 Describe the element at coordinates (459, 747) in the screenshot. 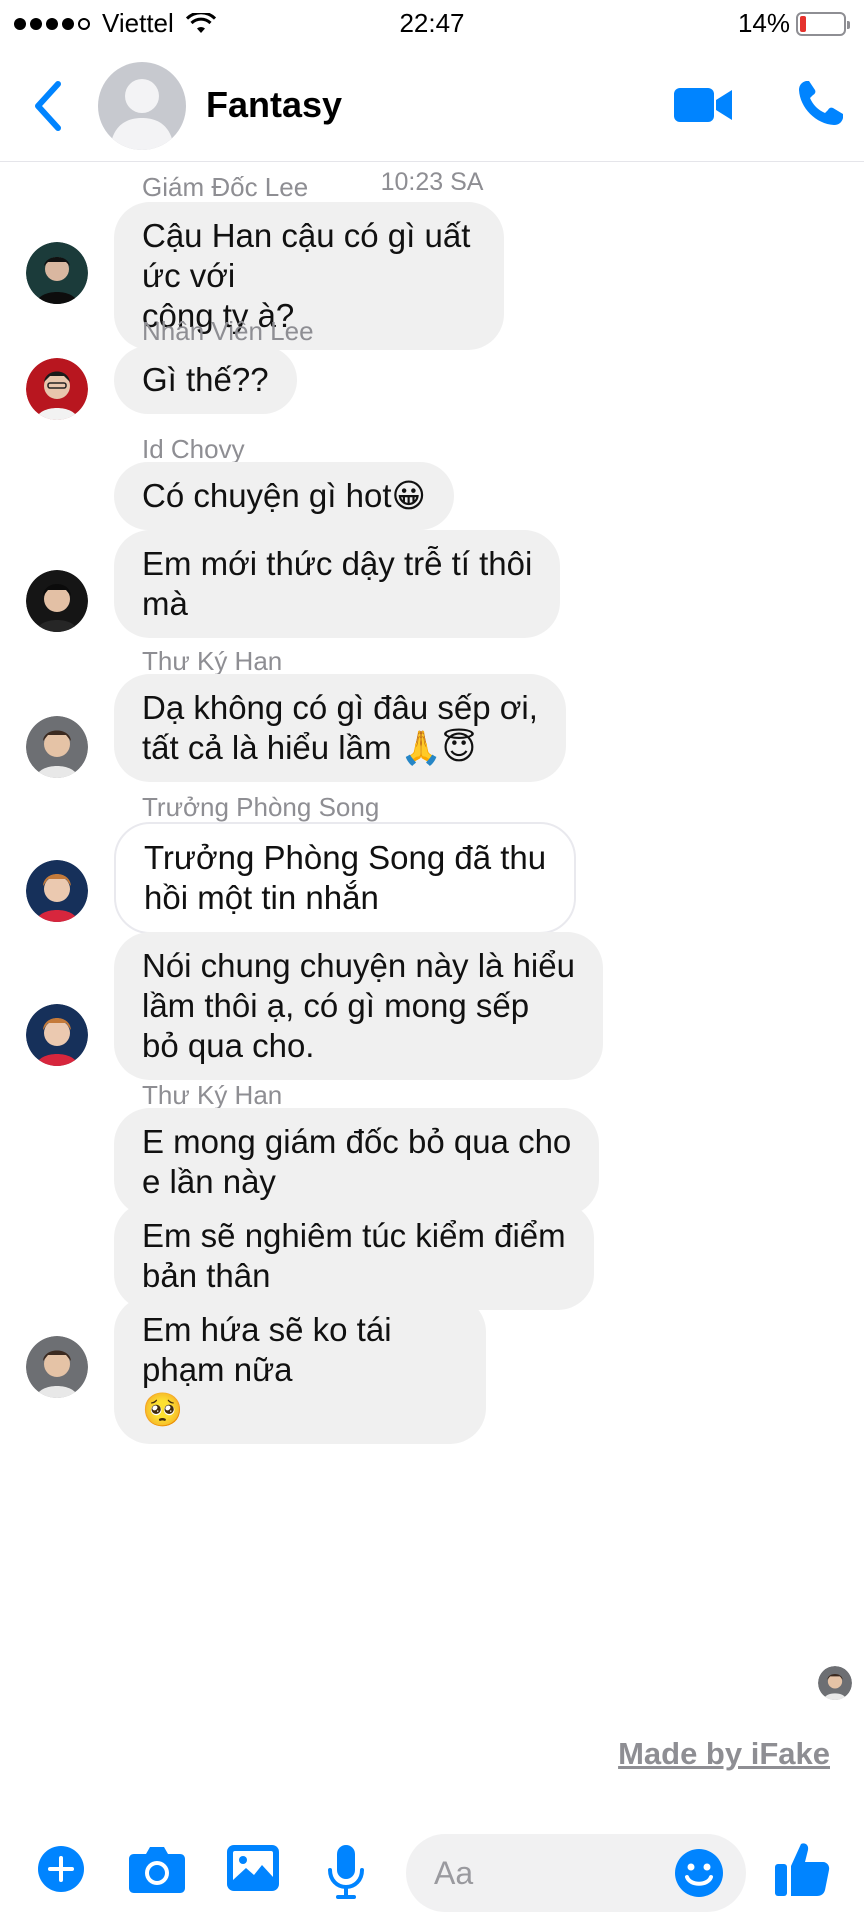

I see `halo-face-icon: 😇` at that location.